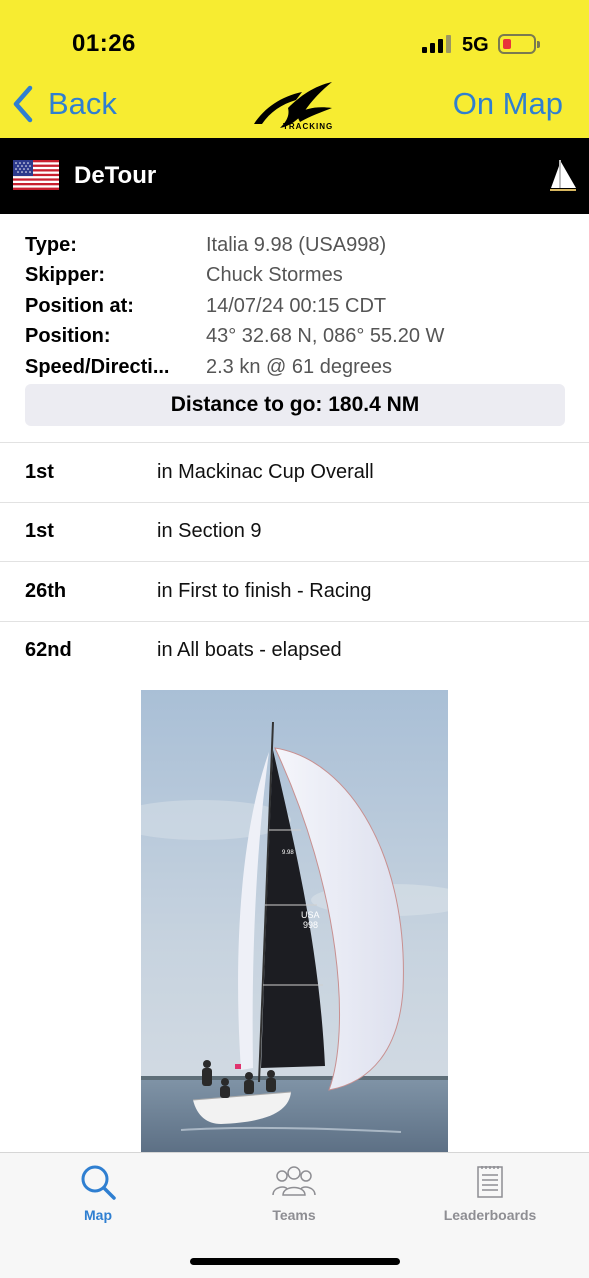 The width and height of the screenshot is (589, 1278). What do you see at coordinates (288, 853) in the screenshot?
I see `sail-class-label: 9.98` at bounding box center [288, 853].